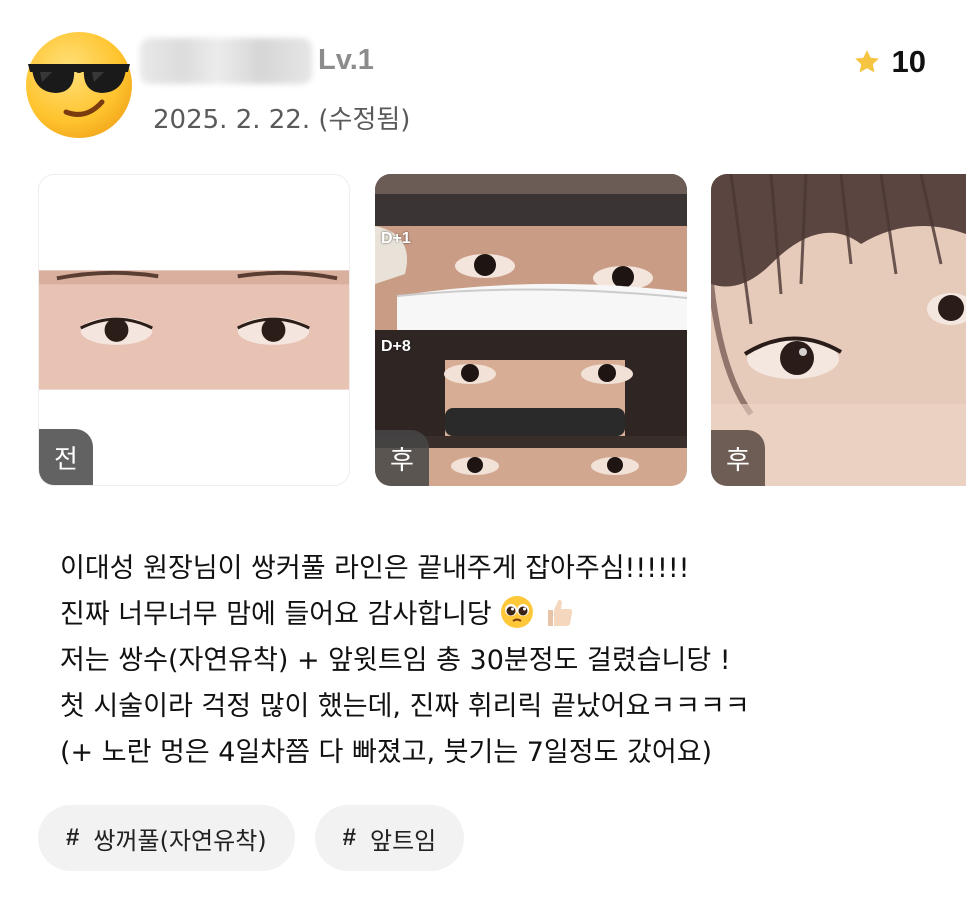  Describe the element at coordinates (402, 458) in the screenshot. I see `after-badge: 후` at that location.